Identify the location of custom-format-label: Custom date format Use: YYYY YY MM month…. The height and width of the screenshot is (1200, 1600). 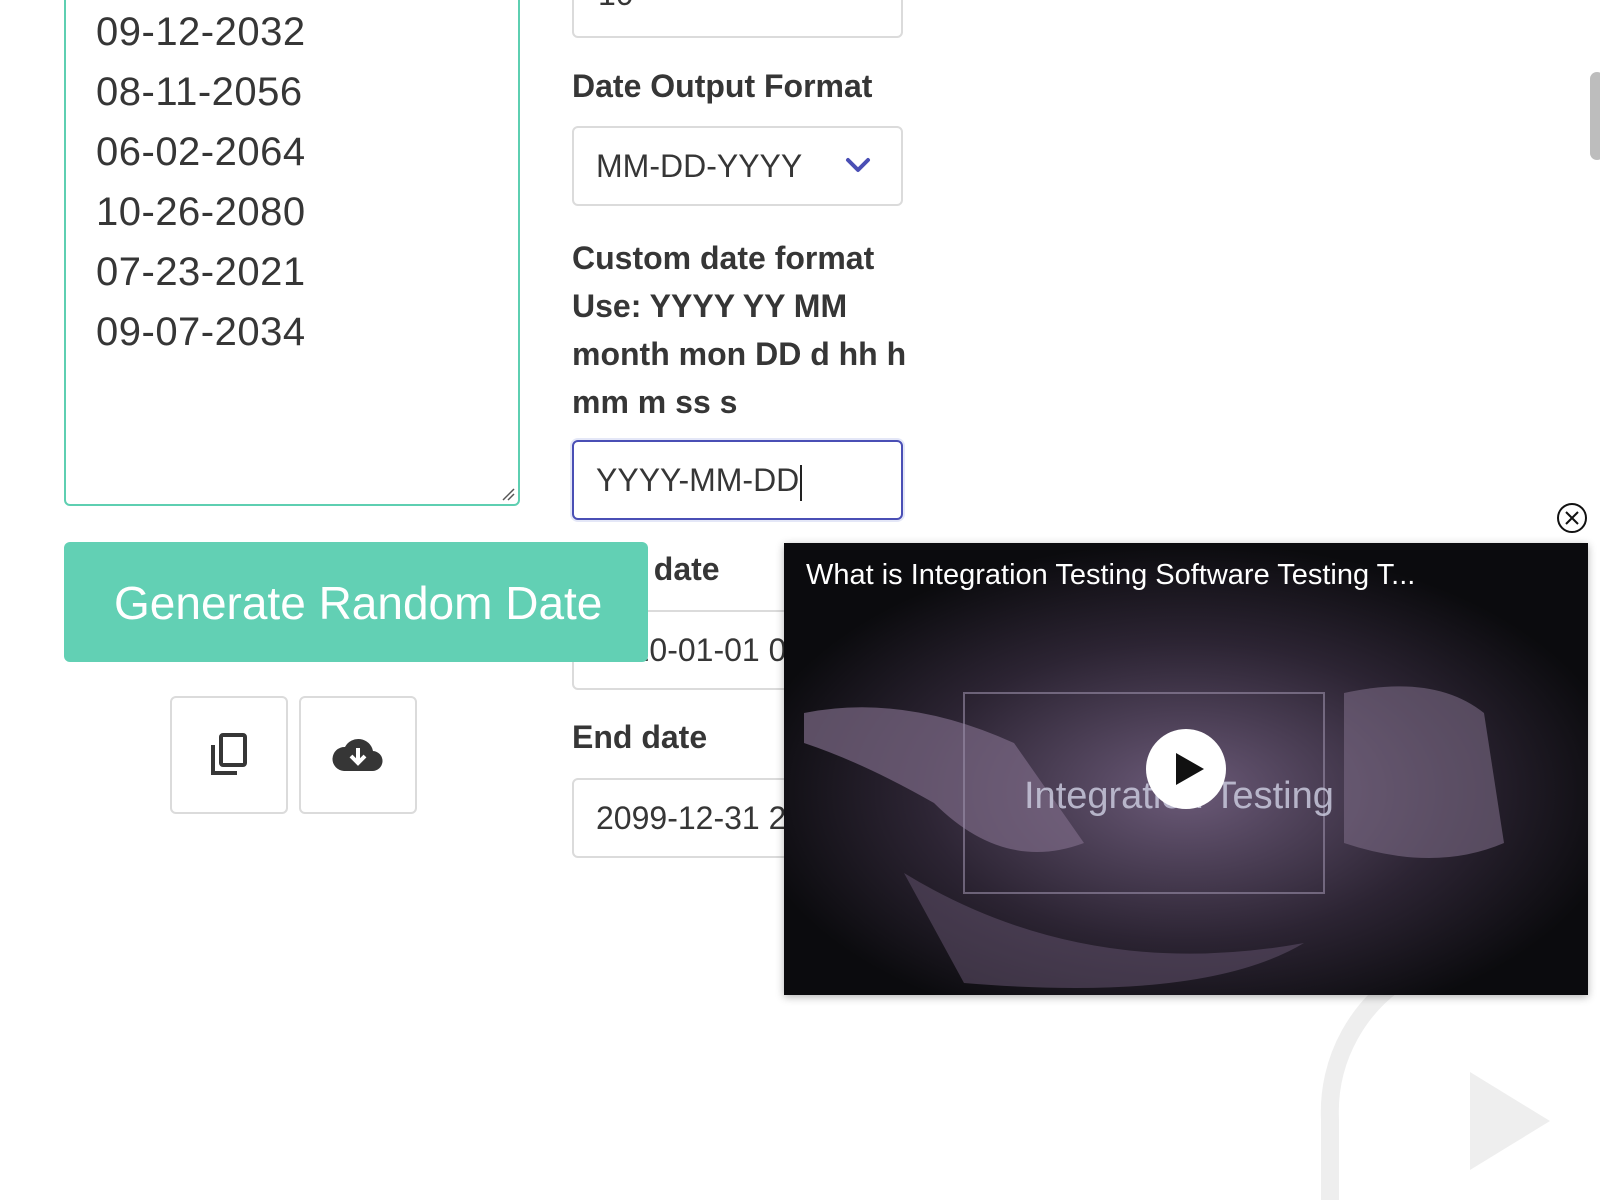
(742, 330).